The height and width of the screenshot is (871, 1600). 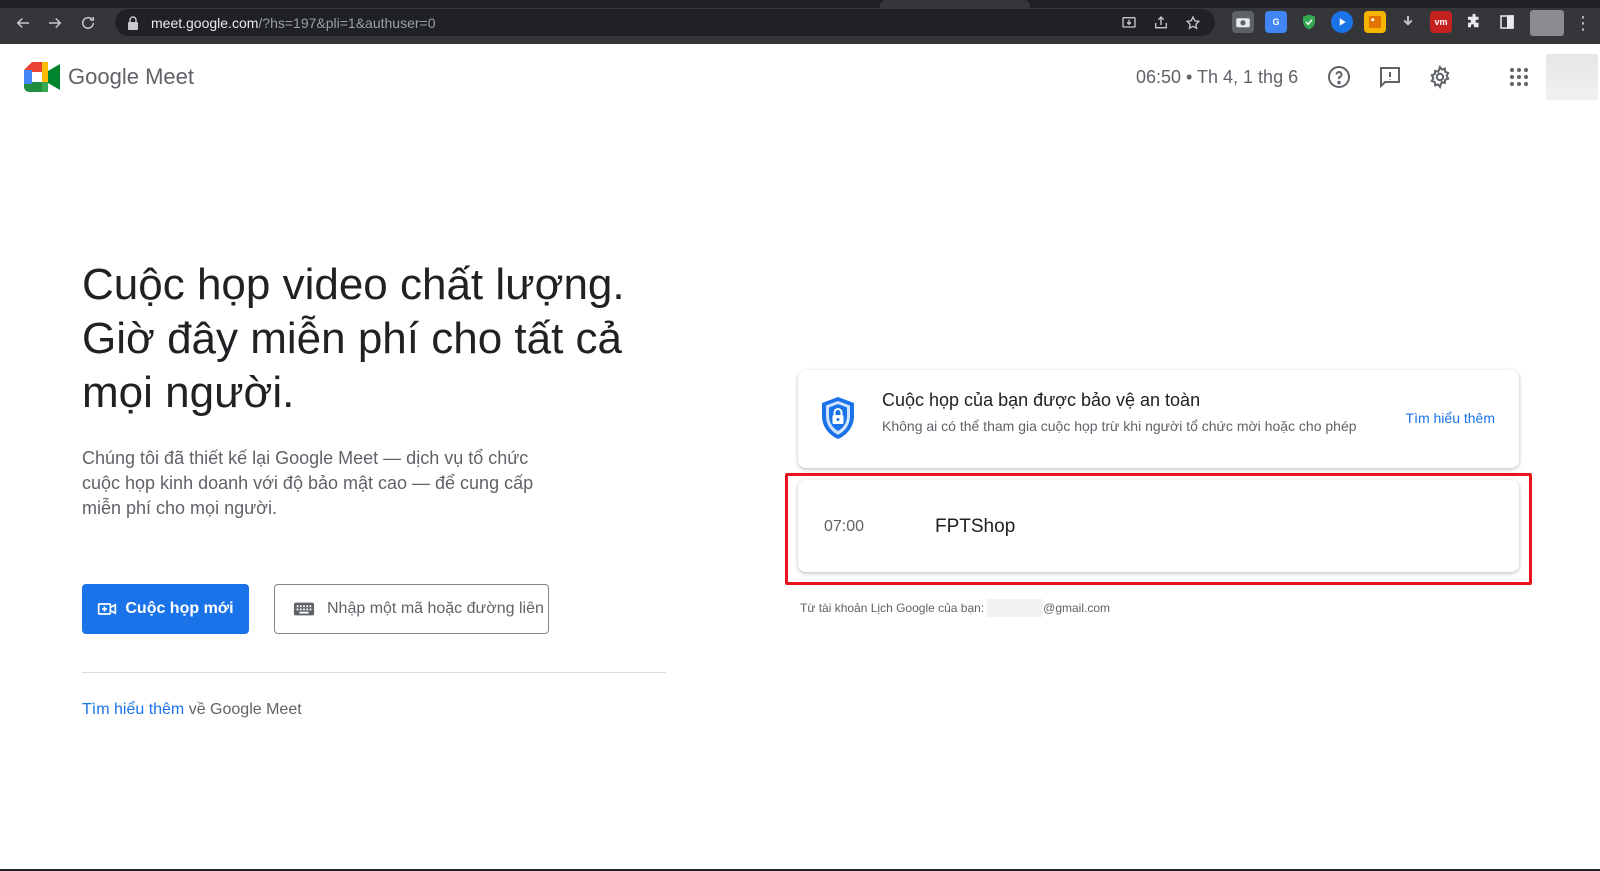 I want to click on security-learn-more-link: Tìm hiểu thêm, so click(x=1450, y=418).